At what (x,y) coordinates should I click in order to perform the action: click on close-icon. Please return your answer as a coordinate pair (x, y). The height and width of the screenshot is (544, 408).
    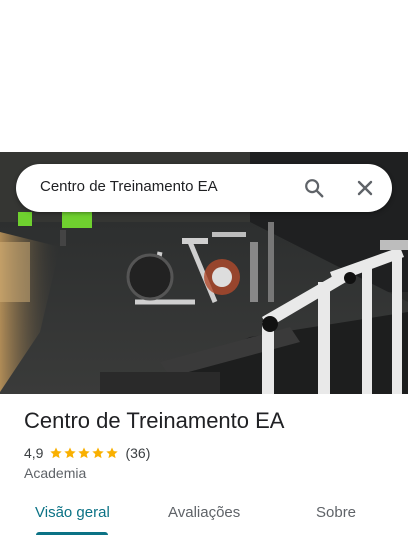
    Looking at the image, I should click on (365, 188).